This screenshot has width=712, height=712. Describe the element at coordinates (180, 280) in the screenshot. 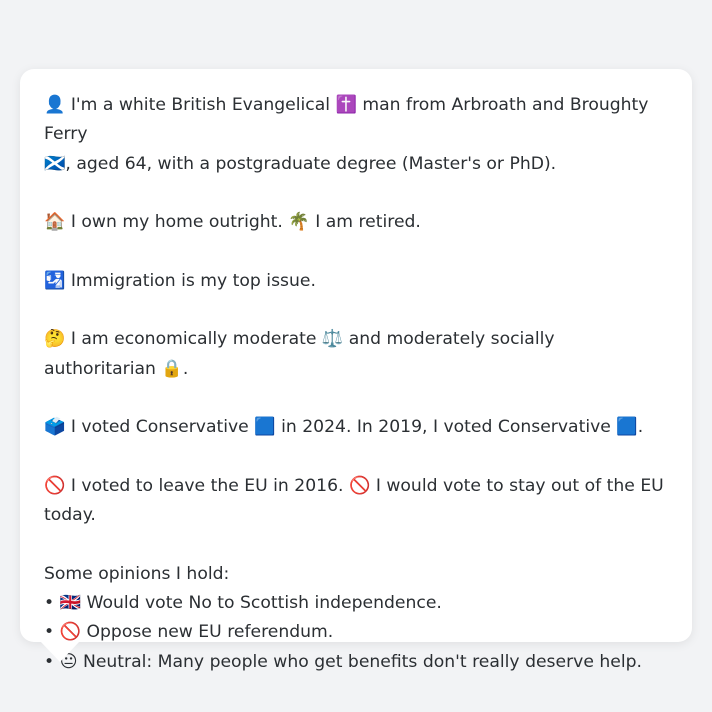

I see `top-issue-statement: 🛂 Immigration is my top issue.` at that location.